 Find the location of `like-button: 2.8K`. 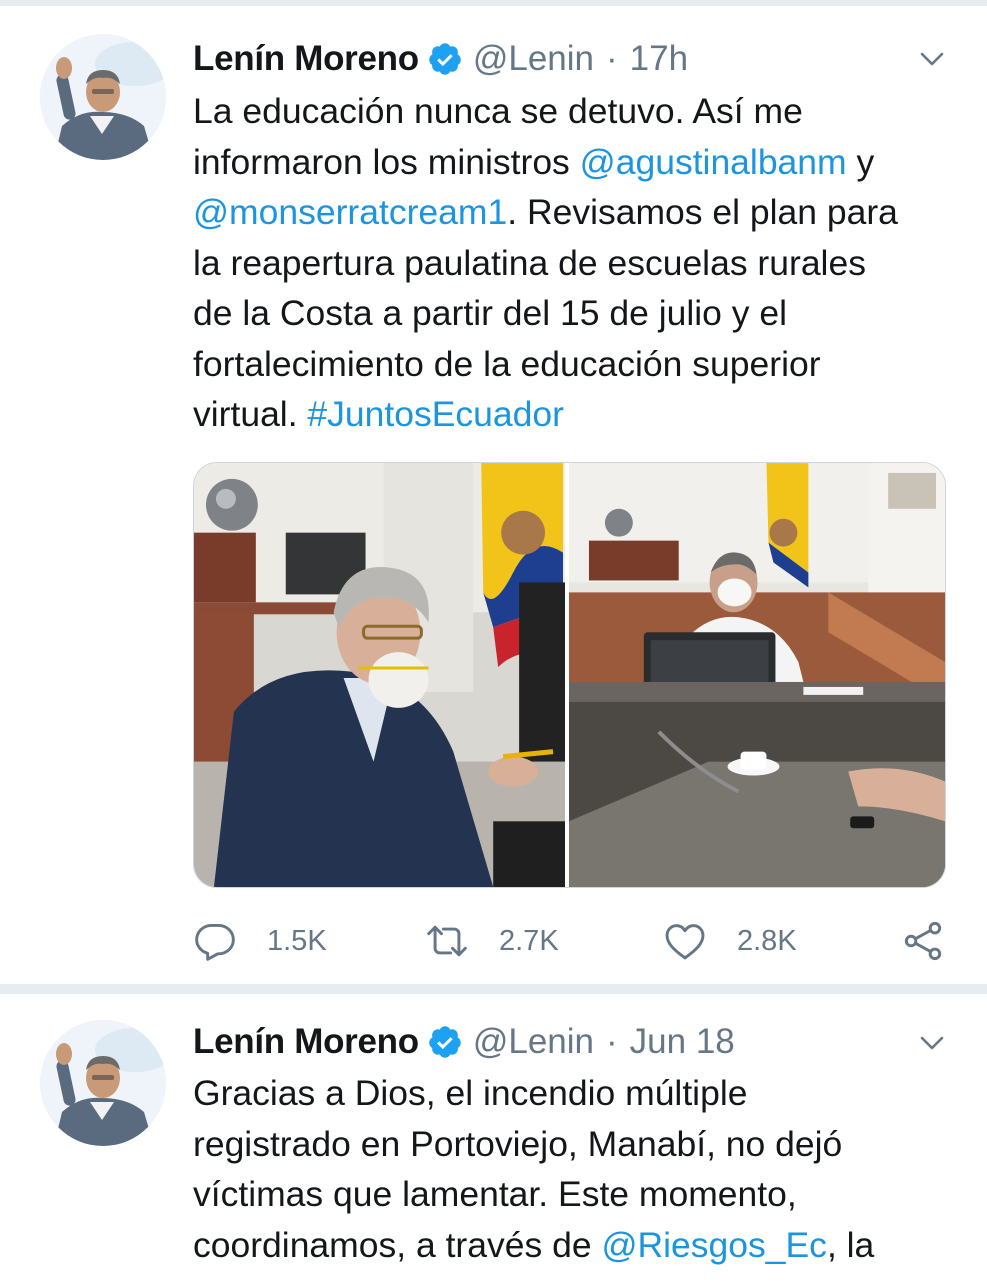

like-button: 2.8K is located at coordinates (730, 941).